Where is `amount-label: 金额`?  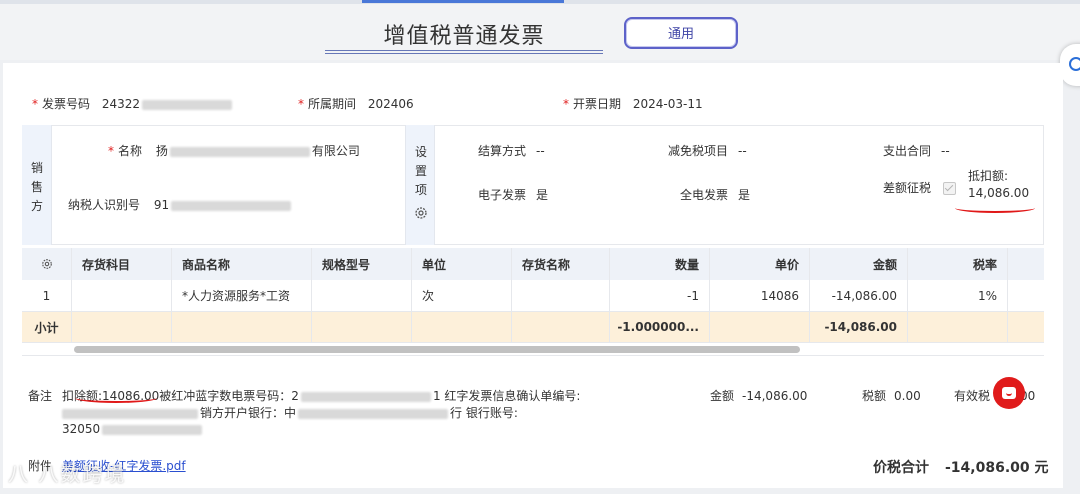
amount-label: 金额 is located at coordinates (722, 396).